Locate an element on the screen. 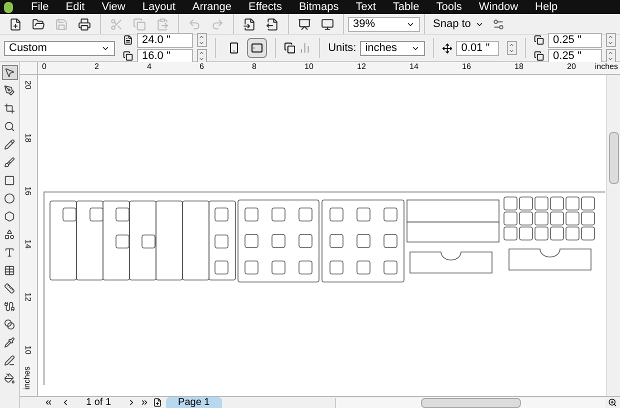  zoom-icon is located at coordinates (612, 402).